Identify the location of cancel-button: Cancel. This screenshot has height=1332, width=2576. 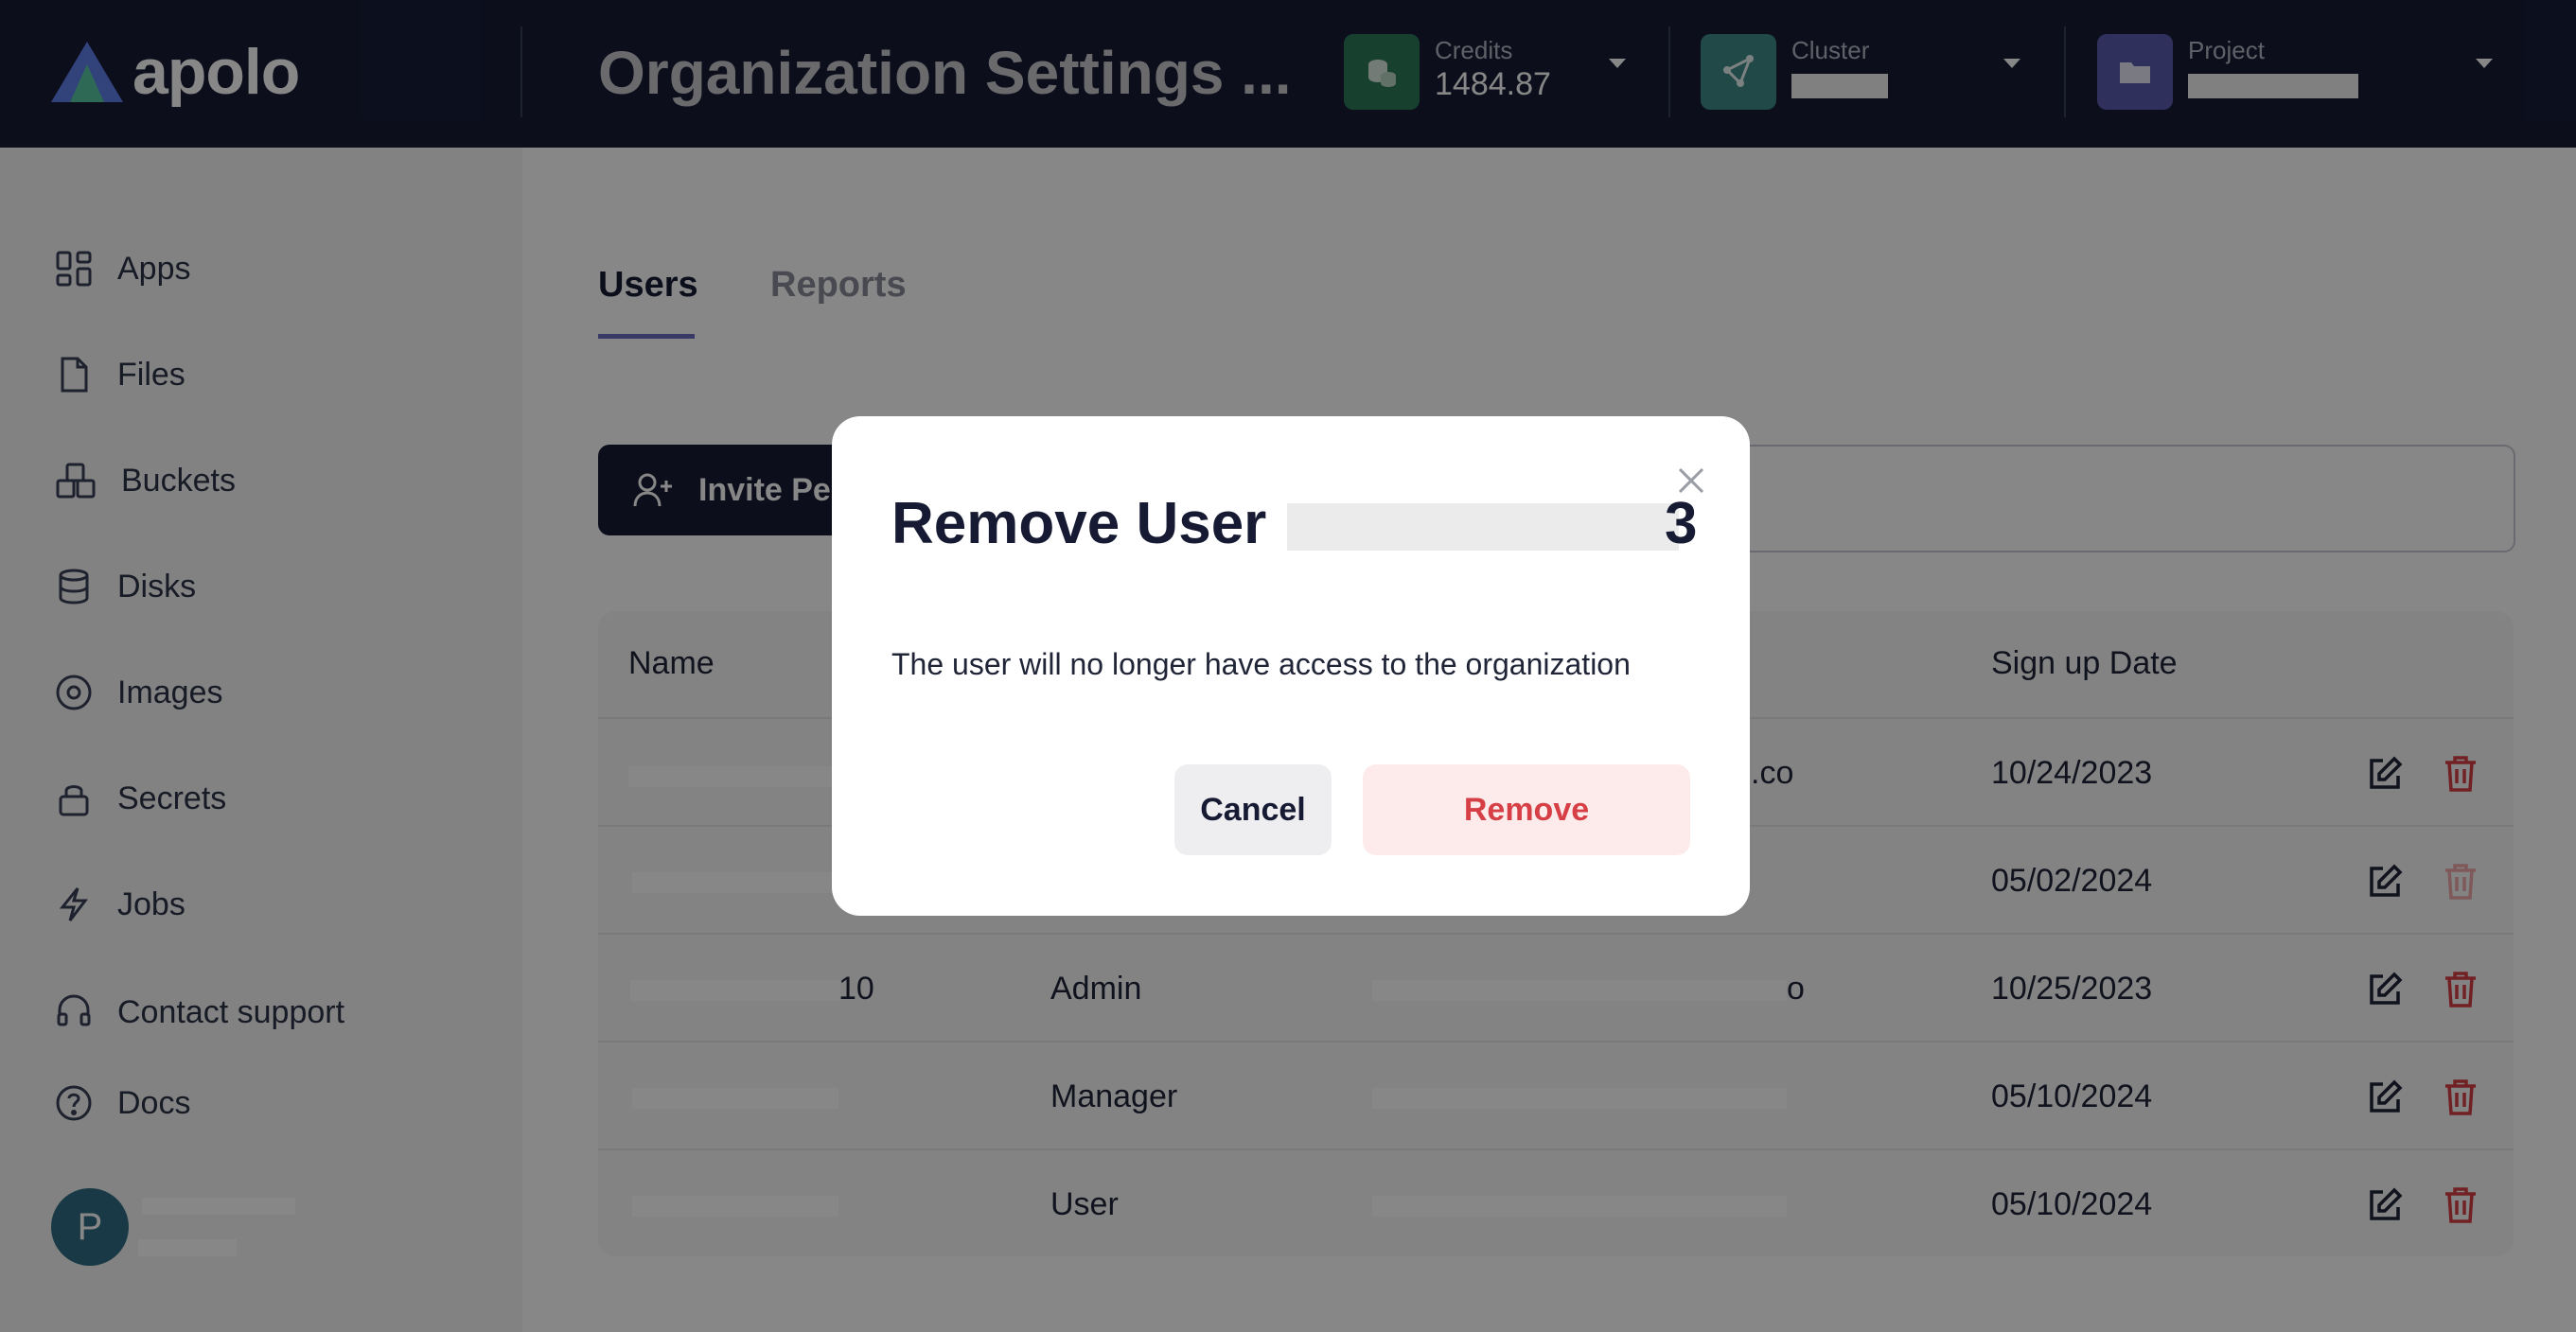
(1253, 809).